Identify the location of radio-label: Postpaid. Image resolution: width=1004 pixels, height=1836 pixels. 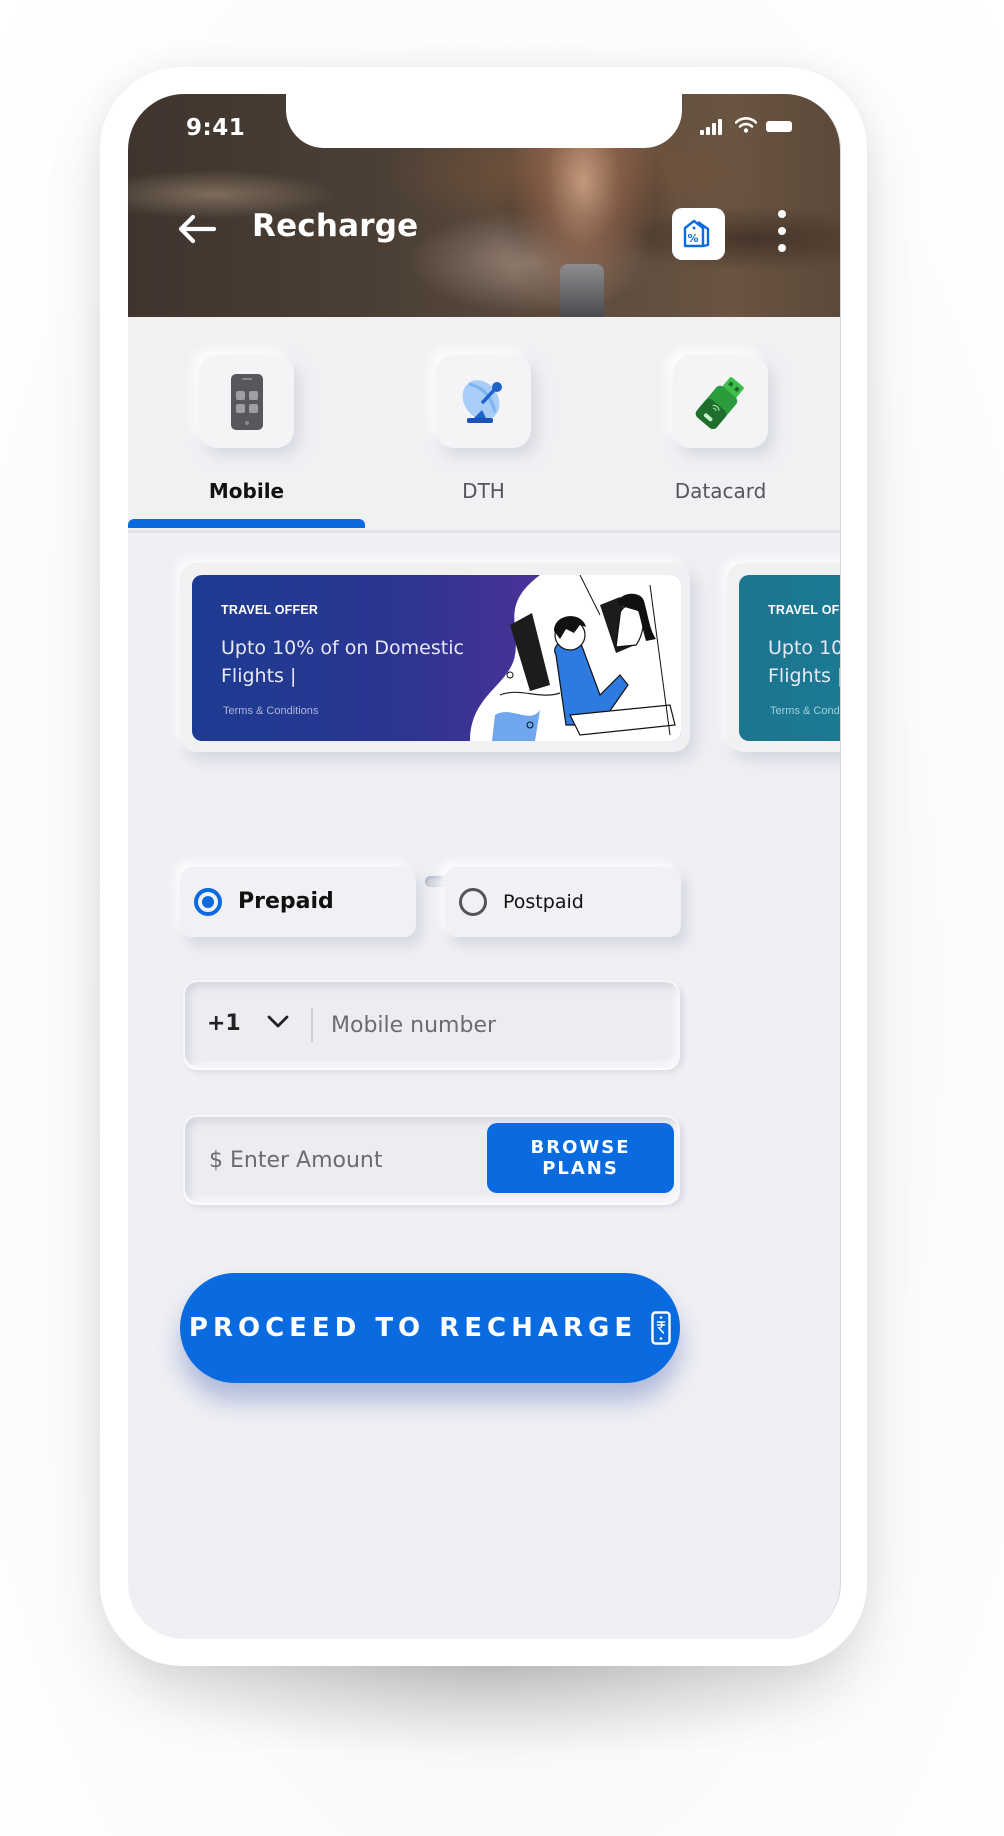
(543, 902).